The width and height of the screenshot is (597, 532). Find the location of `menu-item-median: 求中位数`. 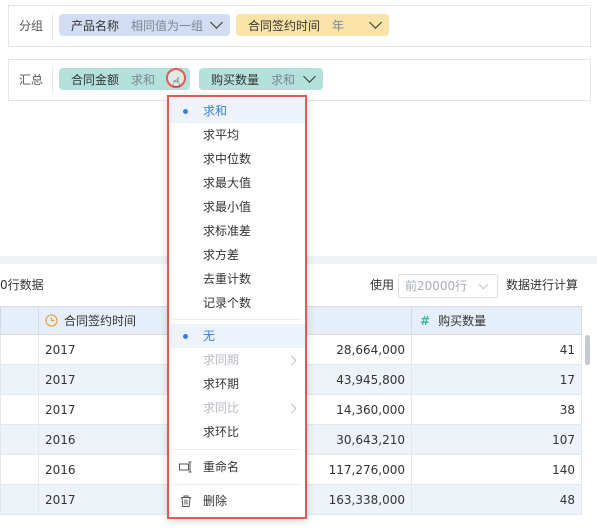

menu-item-median: 求中位数 is located at coordinates (237, 159).